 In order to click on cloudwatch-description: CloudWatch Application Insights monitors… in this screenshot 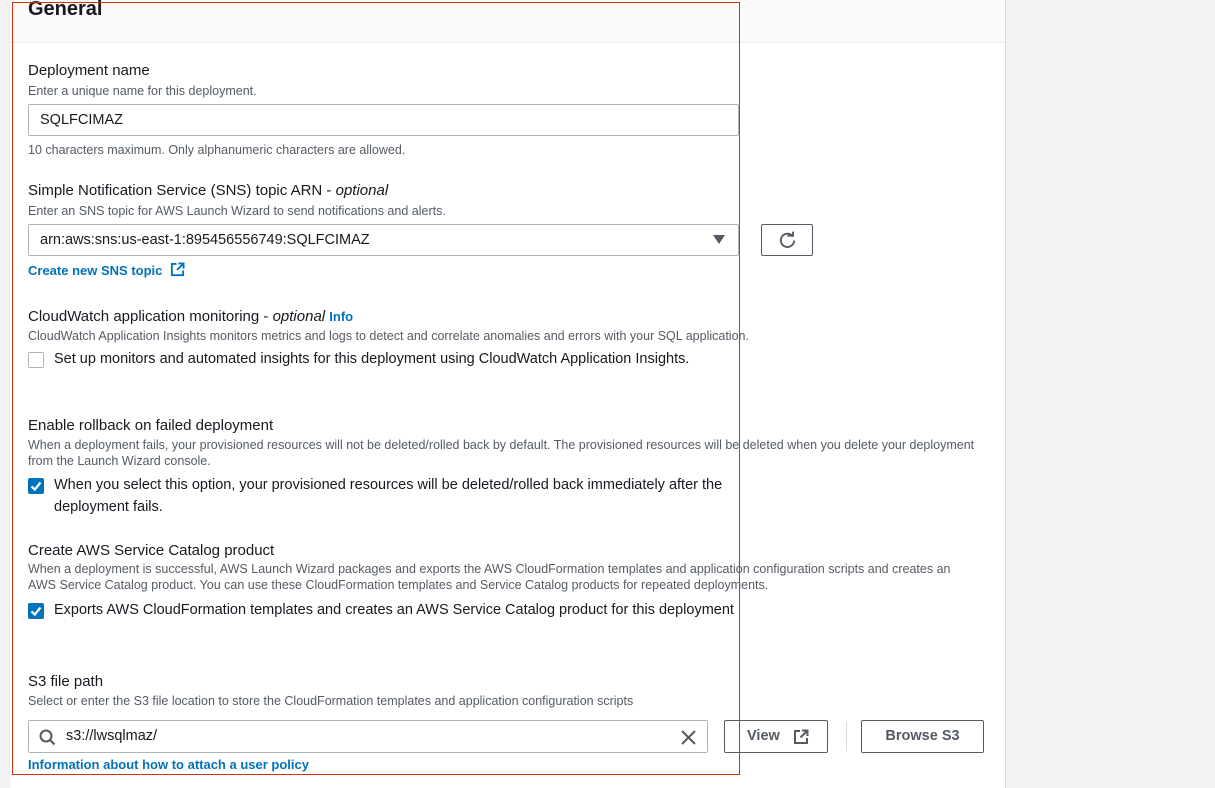, I will do `click(388, 336)`.